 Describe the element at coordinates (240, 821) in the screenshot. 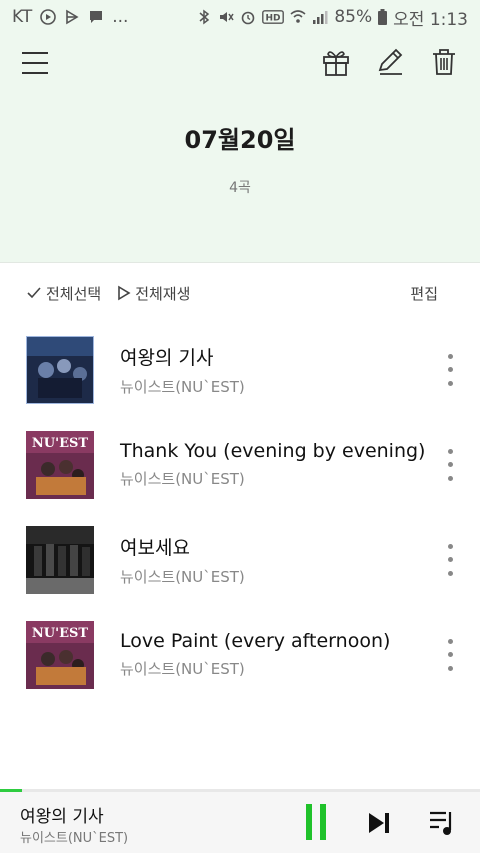

I see `mini-player: 여왕의 기사 뉴이스트(NU`EST)` at that location.